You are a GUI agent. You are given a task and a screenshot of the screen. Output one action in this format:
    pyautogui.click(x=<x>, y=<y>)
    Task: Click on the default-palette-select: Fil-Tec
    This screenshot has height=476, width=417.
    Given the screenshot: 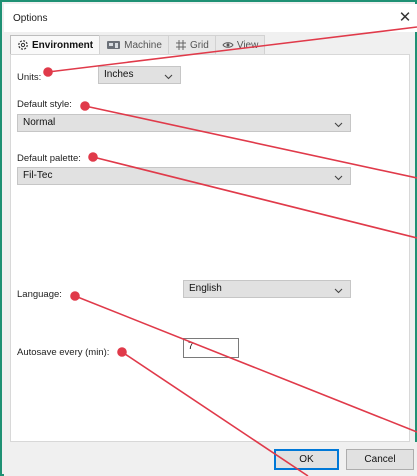 What is the action you would take?
    pyautogui.click(x=184, y=176)
    